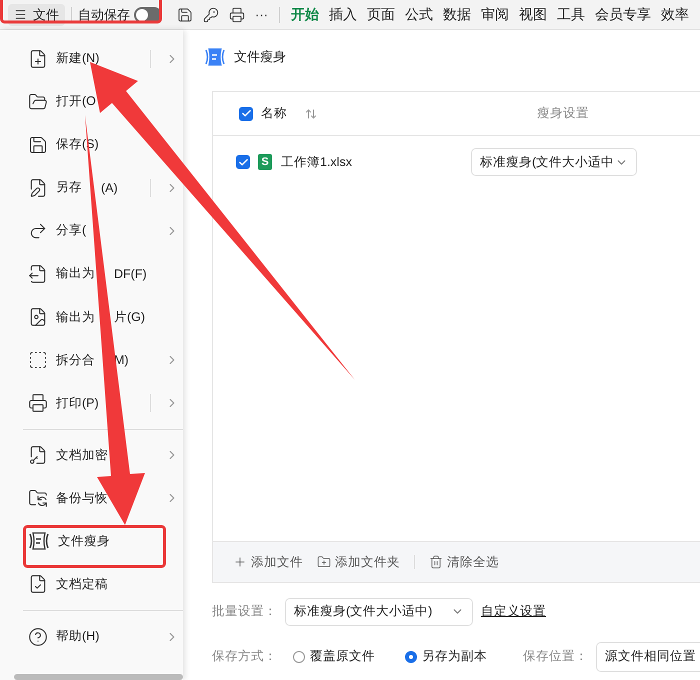 The image size is (700, 680). What do you see at coordinates (265, 162) in the screenshot?
I see `spreadsheet-badge: S` at bounding box center [265, 162].